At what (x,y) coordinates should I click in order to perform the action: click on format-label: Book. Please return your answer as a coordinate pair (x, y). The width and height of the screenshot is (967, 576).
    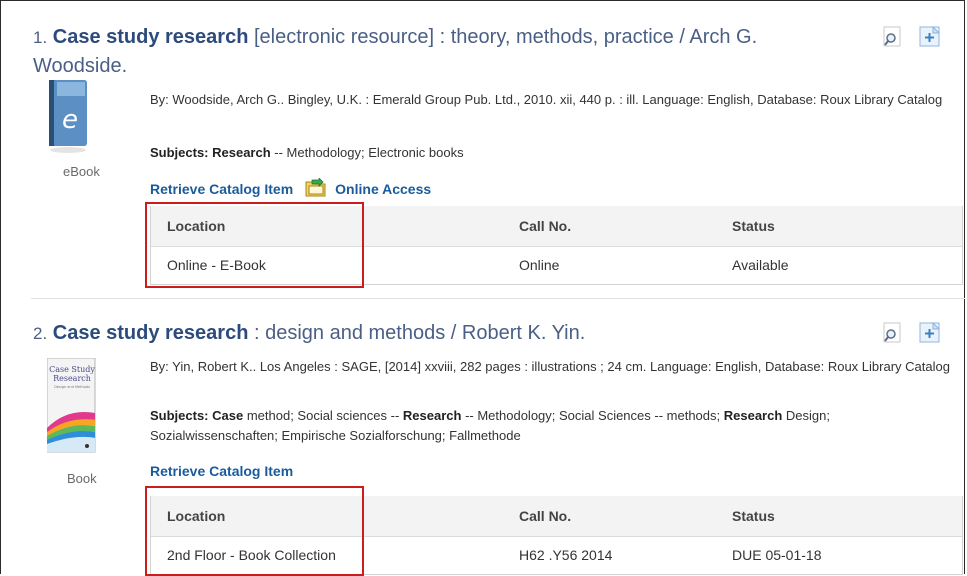
    Looking at the image, I should click on (82, 478).